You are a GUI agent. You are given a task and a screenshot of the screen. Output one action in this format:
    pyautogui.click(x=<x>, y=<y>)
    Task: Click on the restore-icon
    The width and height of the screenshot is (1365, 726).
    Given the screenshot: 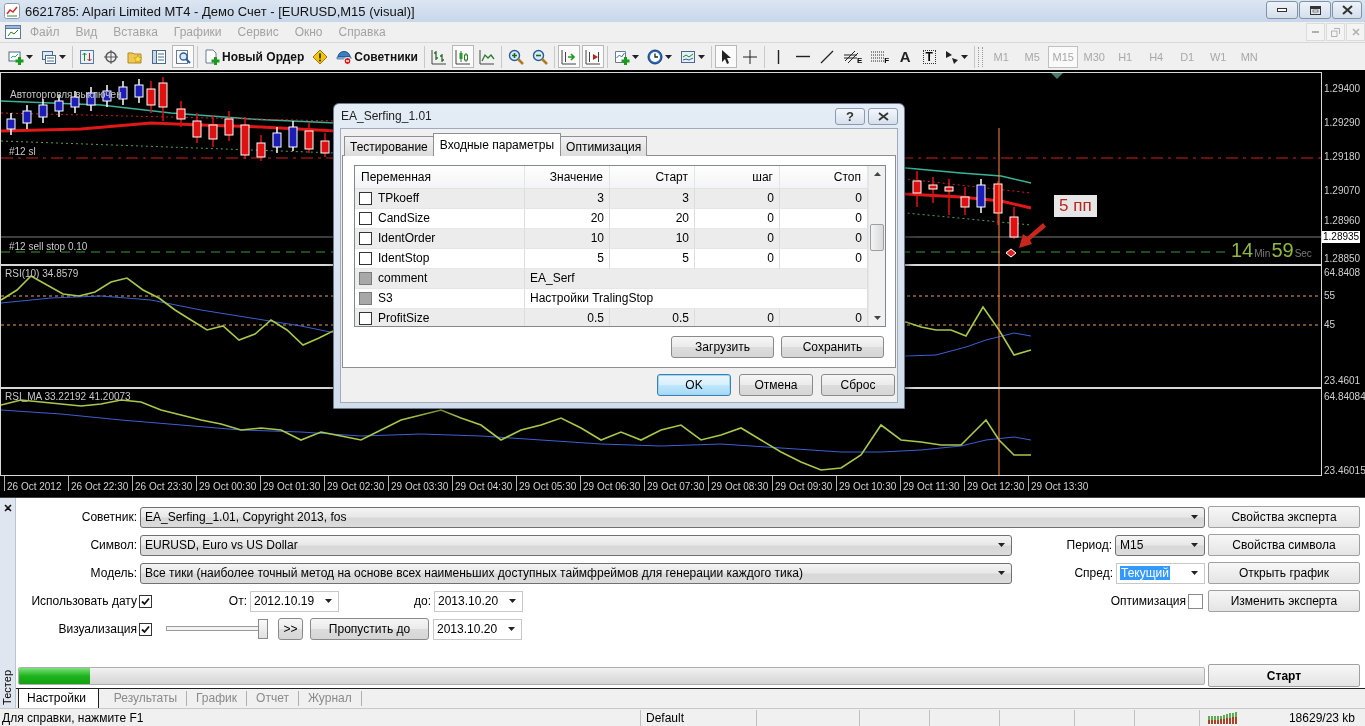 What is the action you would take?
    pyautogui.click(x=1335, y=32)
    